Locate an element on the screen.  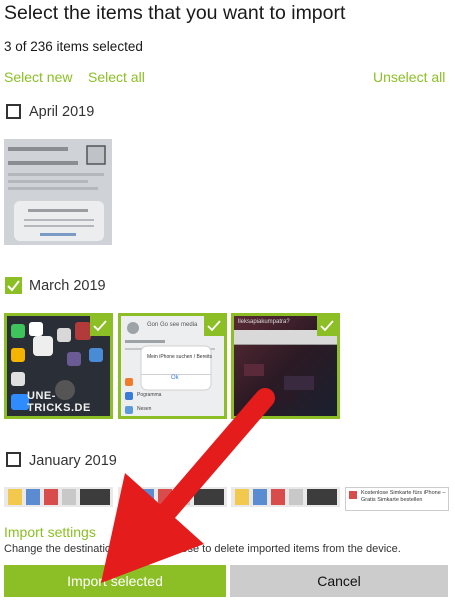
thumbnail-march-3: lleksapiakumpatra? is located at coordinates (285, 366).